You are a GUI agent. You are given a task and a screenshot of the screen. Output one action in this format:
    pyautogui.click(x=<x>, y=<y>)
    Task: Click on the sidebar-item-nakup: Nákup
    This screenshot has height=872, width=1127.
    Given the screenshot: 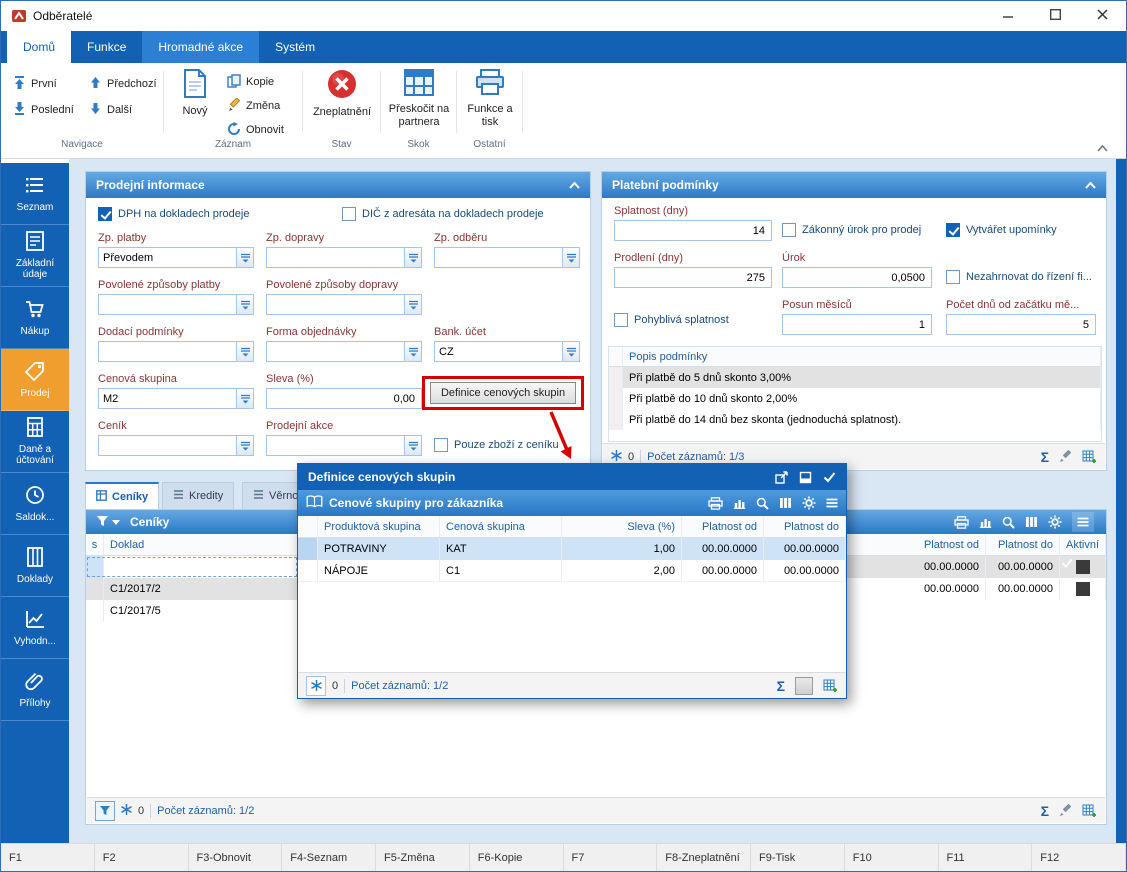 What is the action you would take?
    pyautogui.click(x=35, y=318)
    